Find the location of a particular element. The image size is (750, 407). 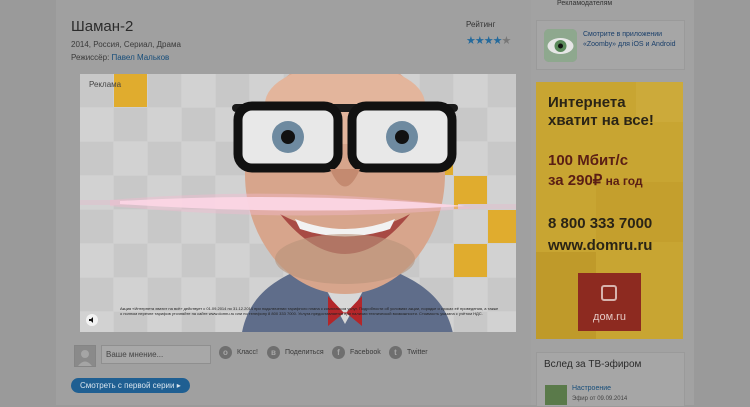

rating-label: Рейтинг is located at coordinates (481, 24).